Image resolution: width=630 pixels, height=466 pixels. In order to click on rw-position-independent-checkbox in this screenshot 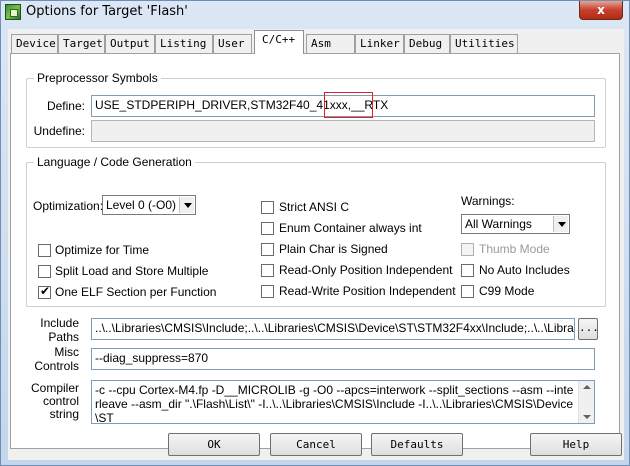, I will do `click(267, 291)`.